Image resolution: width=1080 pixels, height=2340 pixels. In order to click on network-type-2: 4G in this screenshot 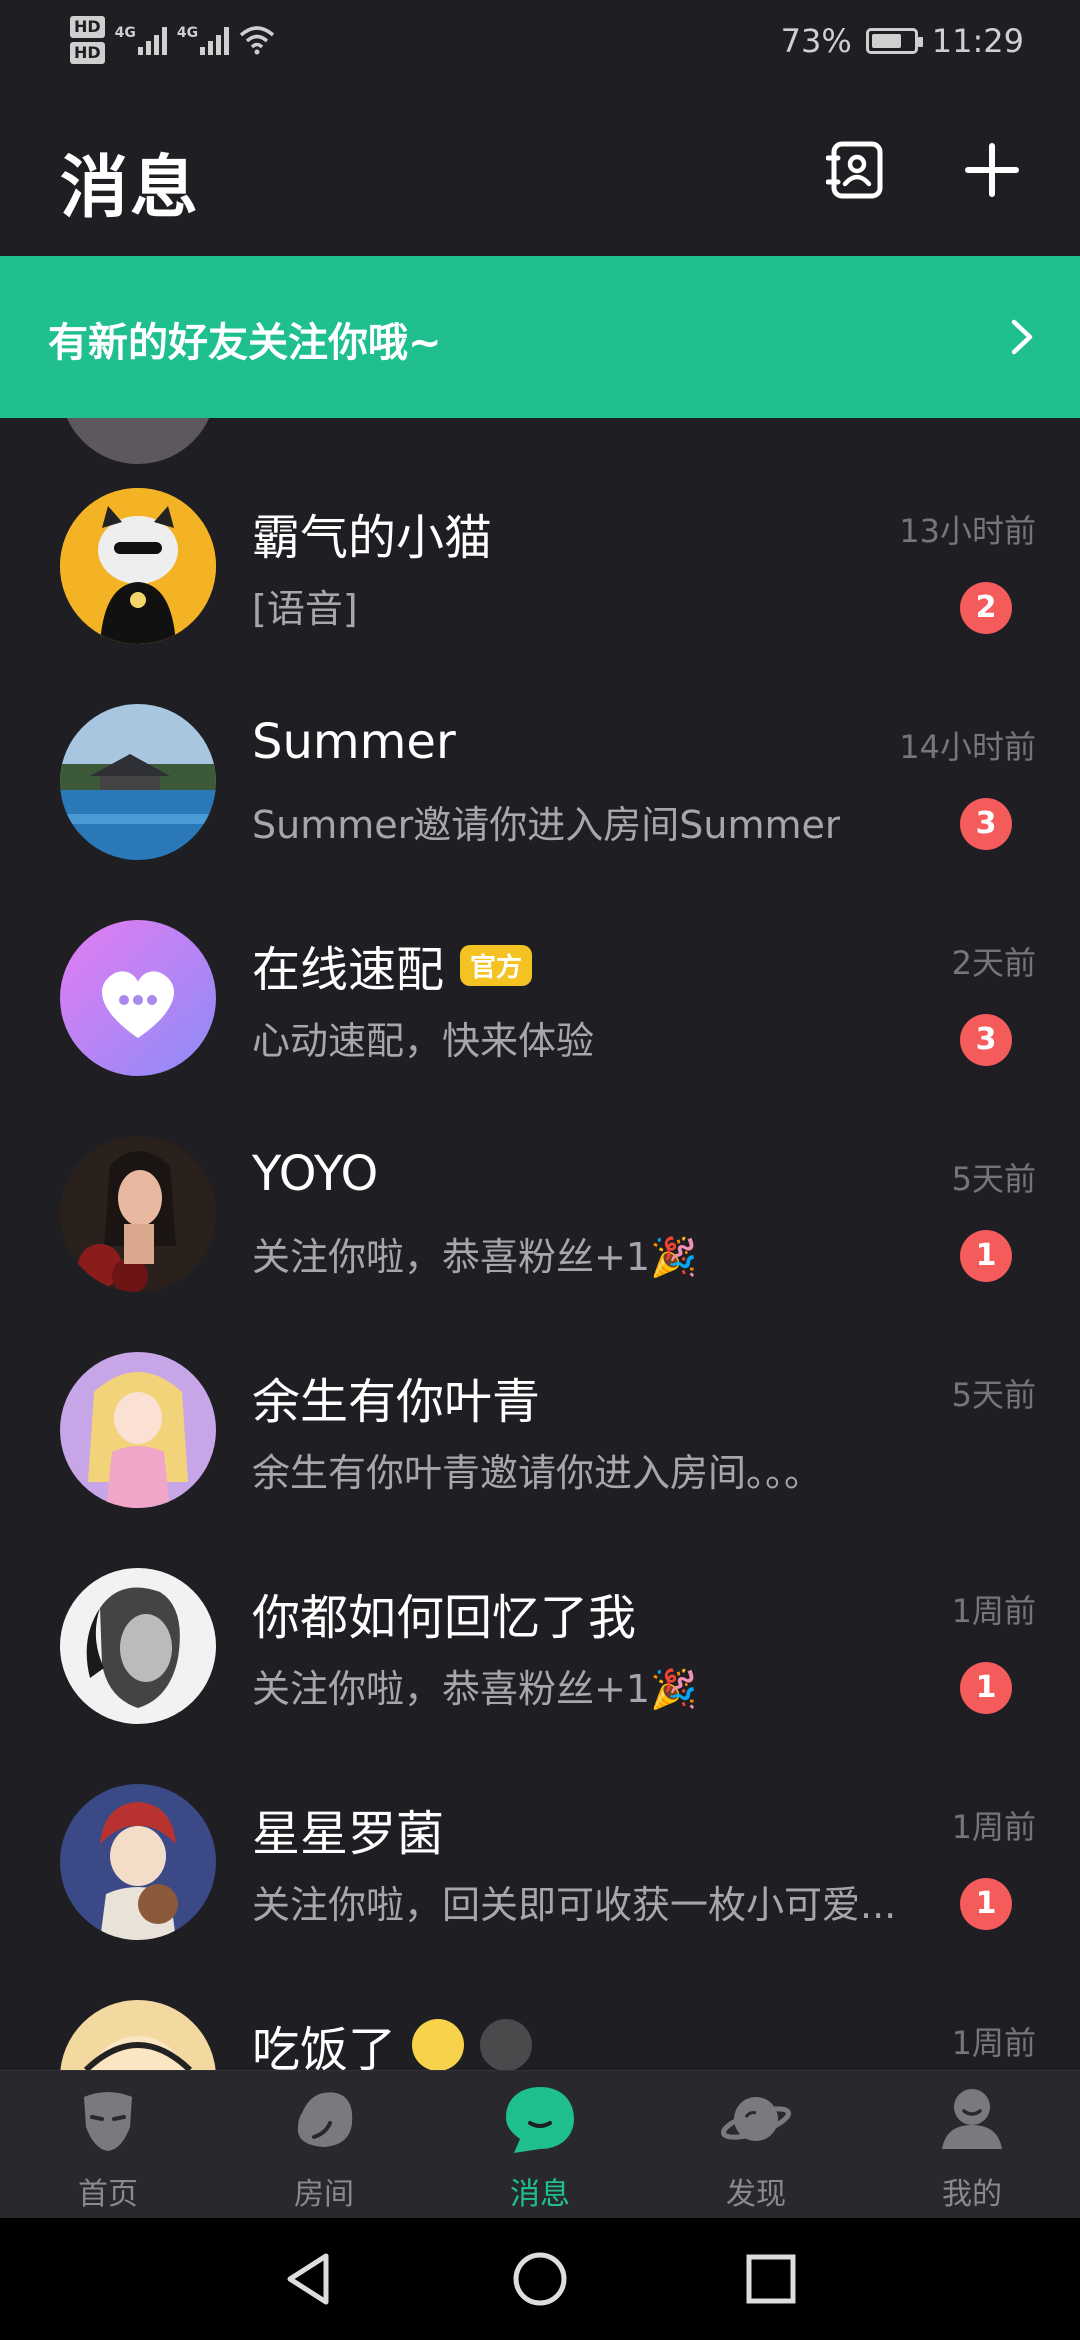, I will do `click(187, 33)`.